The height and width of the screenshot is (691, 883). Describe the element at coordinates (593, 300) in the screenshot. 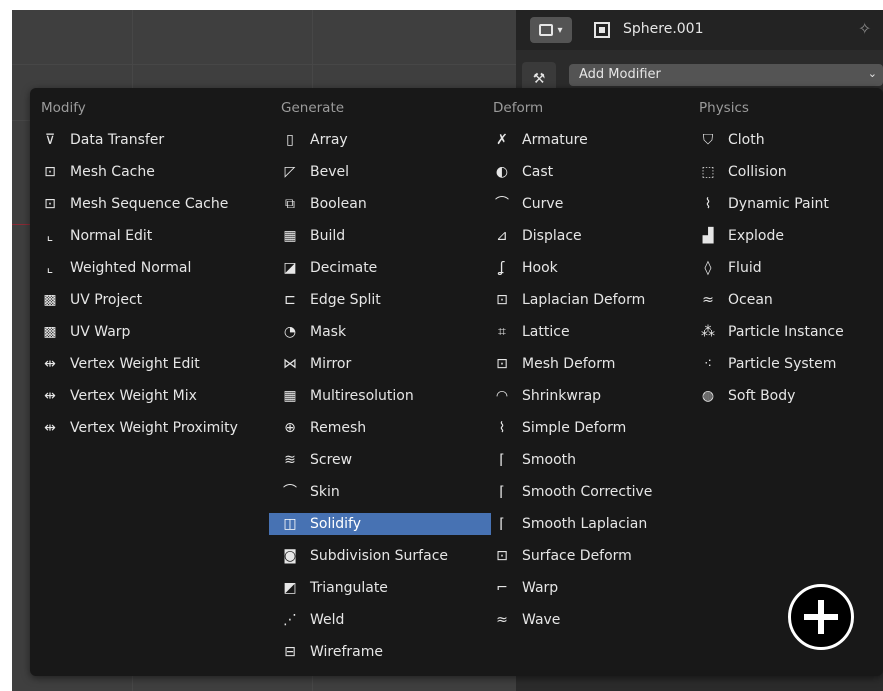

I see `menu-item-laplacian-deform: ⊡ Laplacian Deform` at that location.